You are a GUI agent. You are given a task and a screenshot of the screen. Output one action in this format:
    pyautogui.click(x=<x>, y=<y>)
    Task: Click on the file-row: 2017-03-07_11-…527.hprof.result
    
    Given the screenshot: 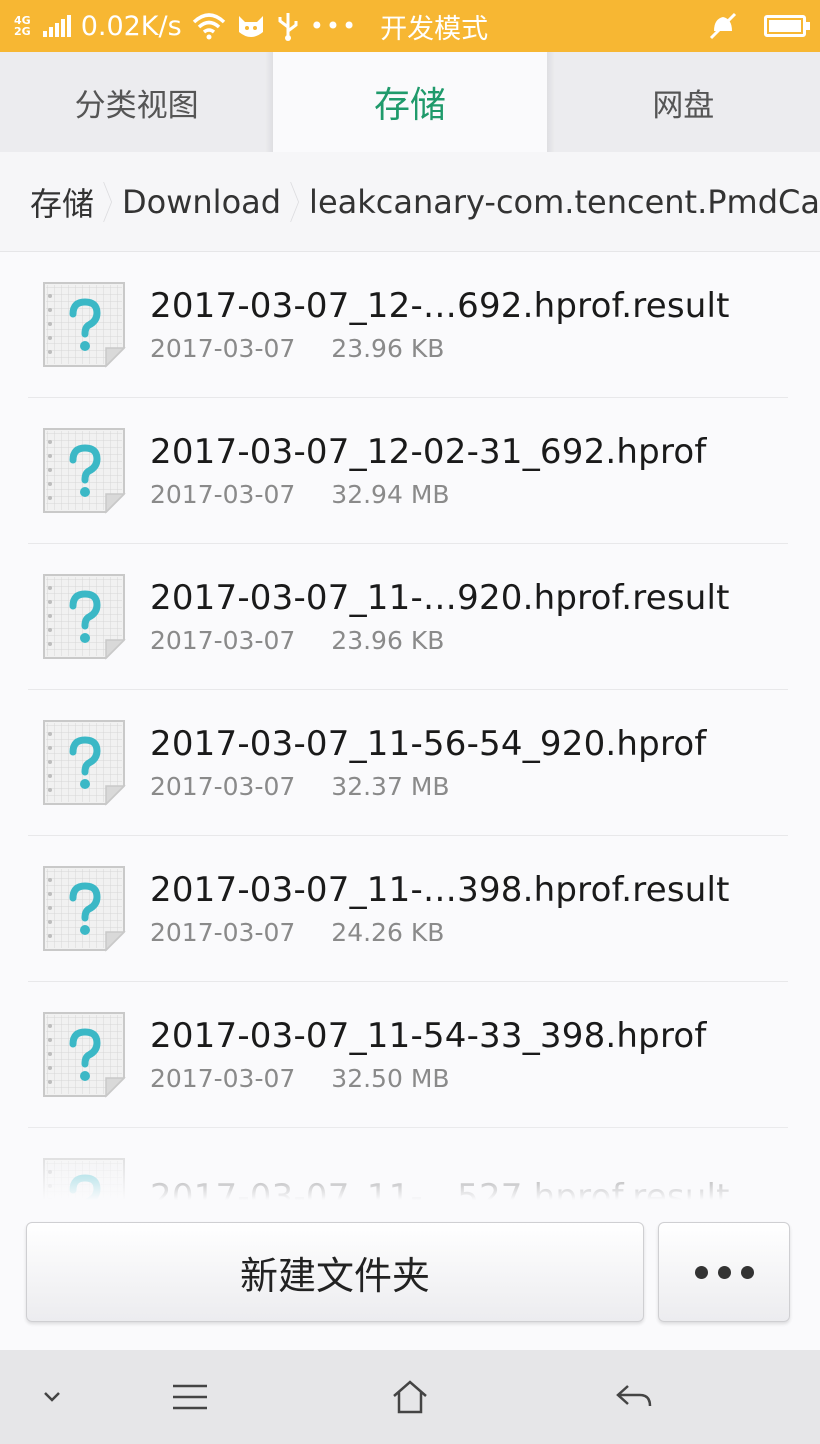 What is the action you would take?
    pyautogui.click(x=408, y=1164)
    